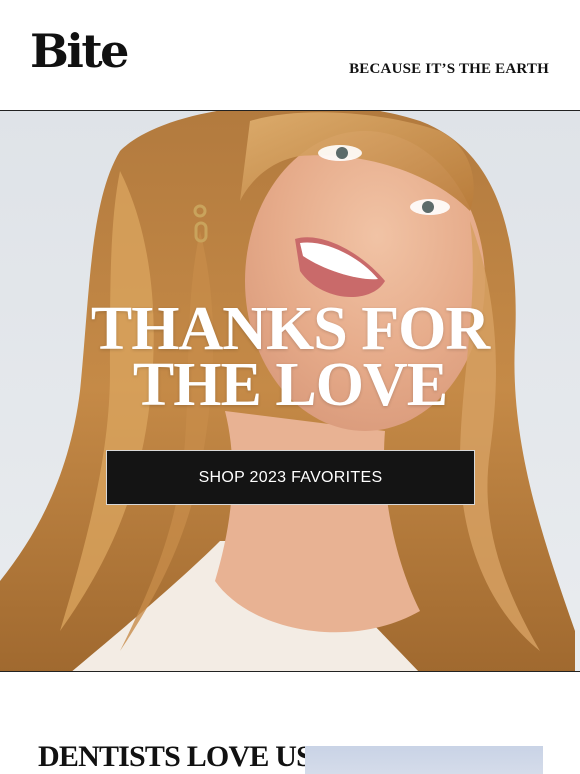 The height and width of the screenshot is (774, 580). What do you see at coordinates (290, 329) in the screenshot?
I see `headline-line-1: THANKS FOR` at bounding box center [290, 329].